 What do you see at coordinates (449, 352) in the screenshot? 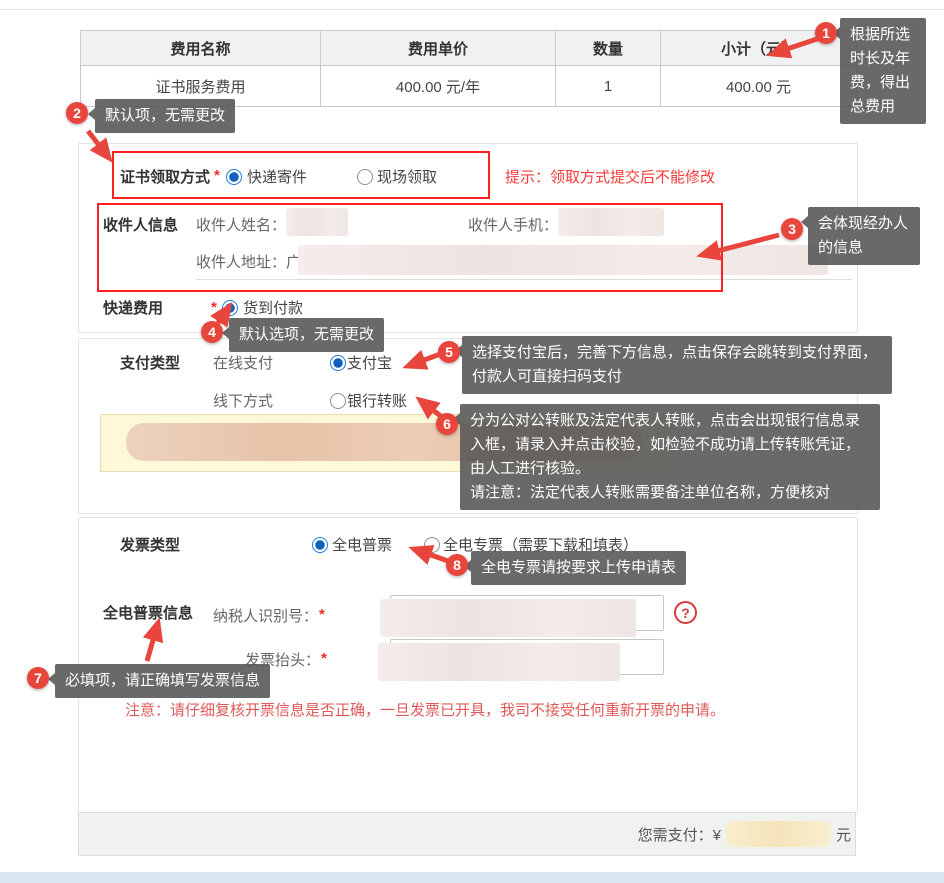
I see `callout-5-badge: 5` at bounding box center [449, 352].